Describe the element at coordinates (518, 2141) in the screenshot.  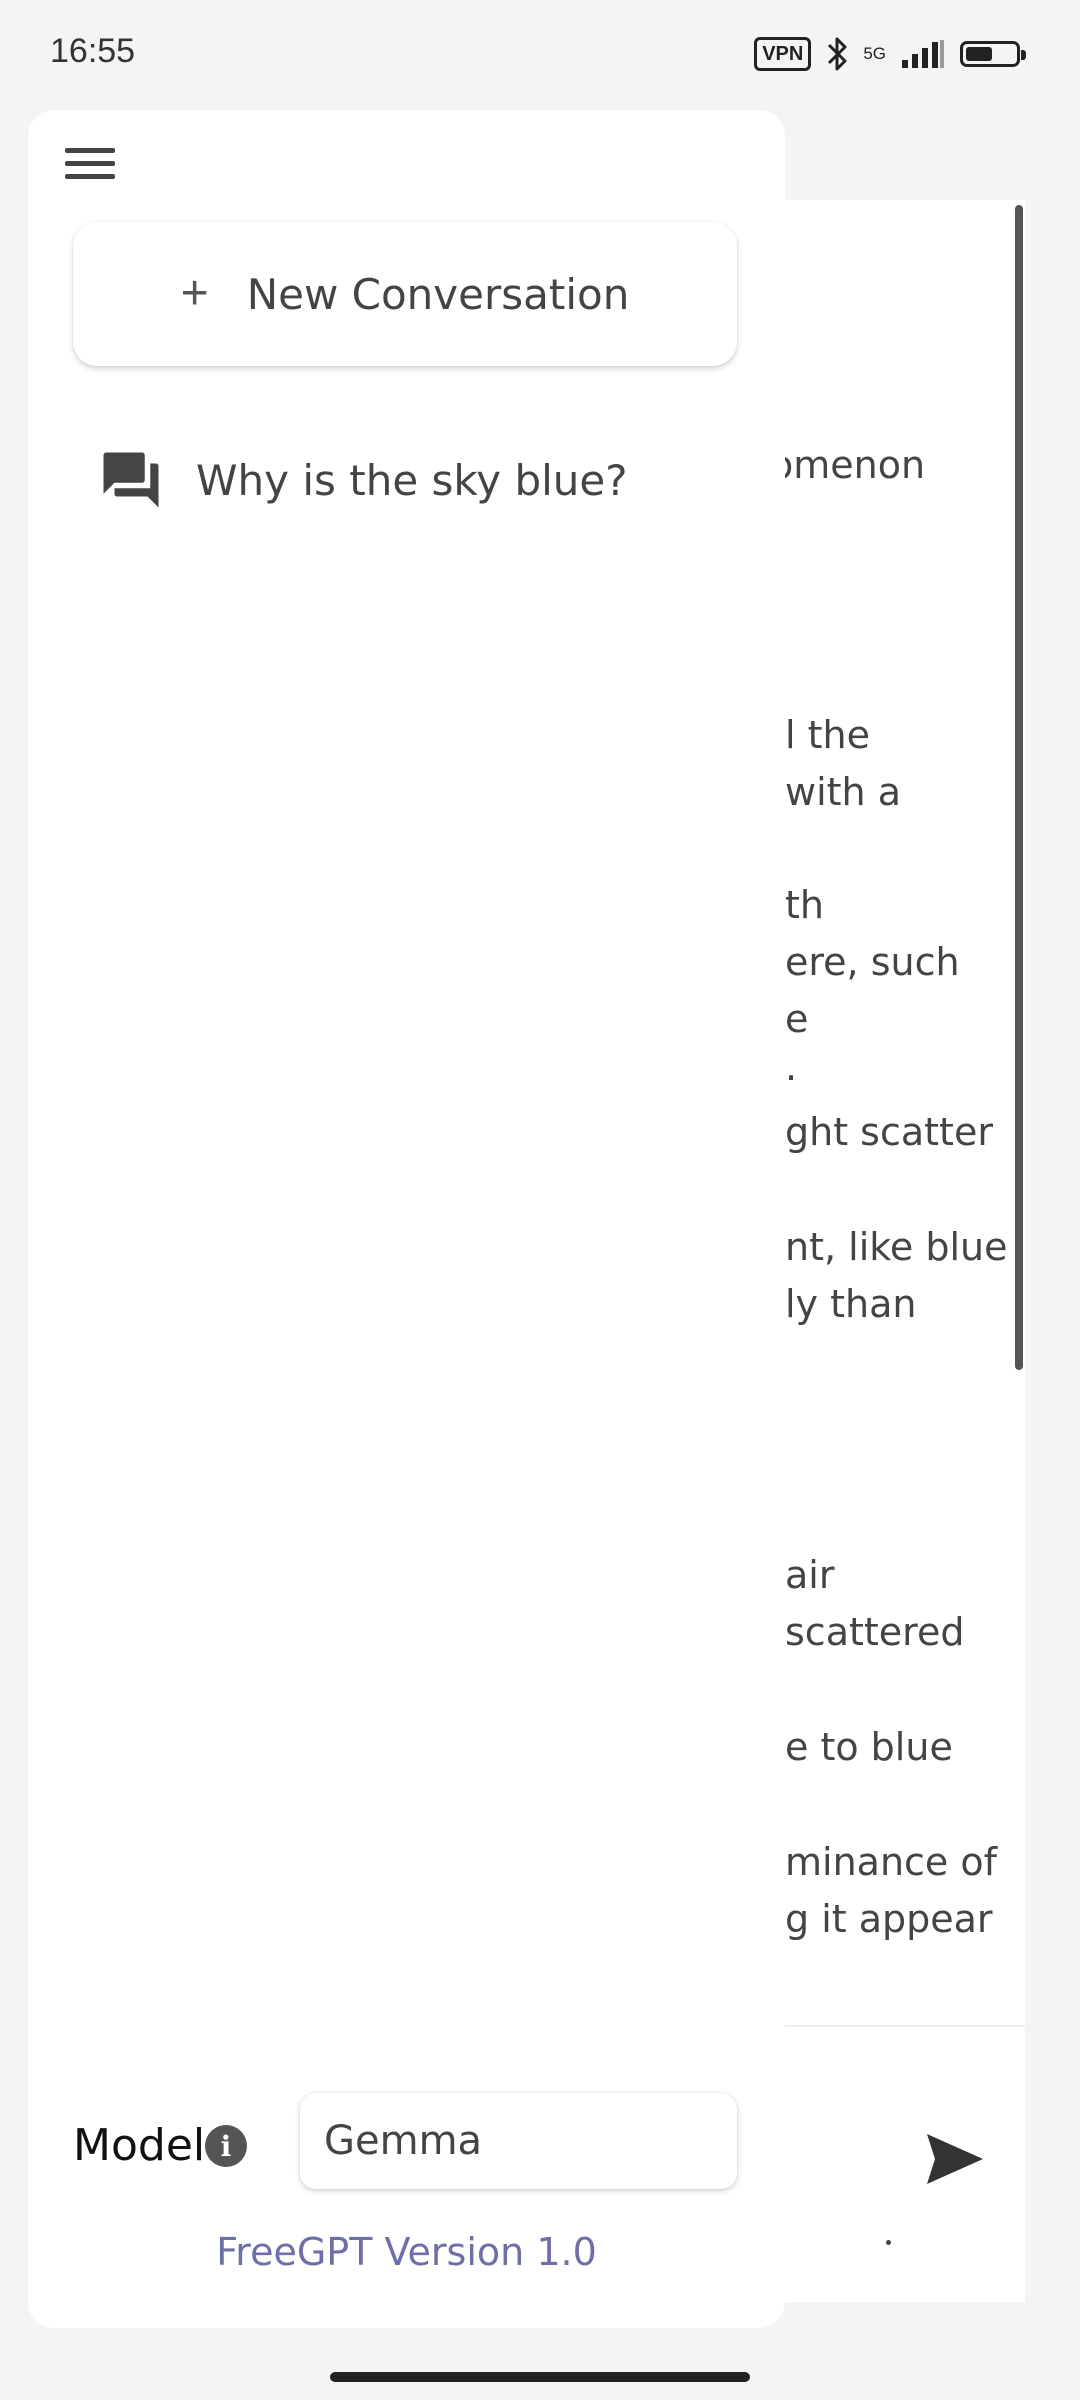
I see `model-select: Gemma` at that location.